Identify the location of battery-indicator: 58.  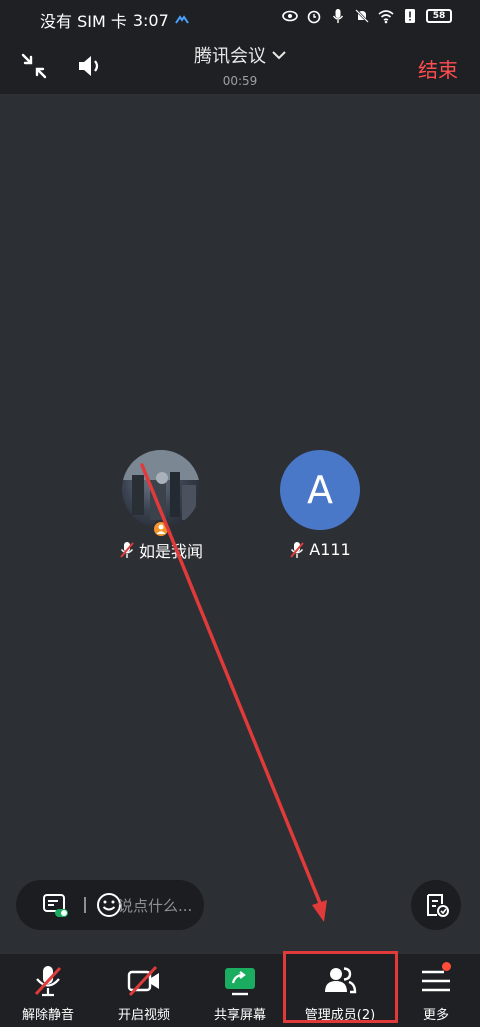
(439, 16).